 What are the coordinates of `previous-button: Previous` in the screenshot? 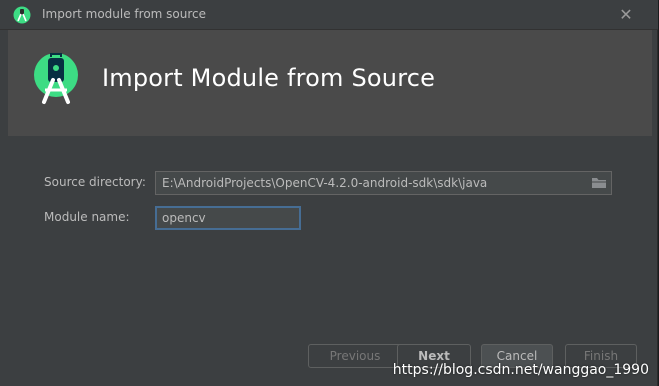 It's located at (355, 356).